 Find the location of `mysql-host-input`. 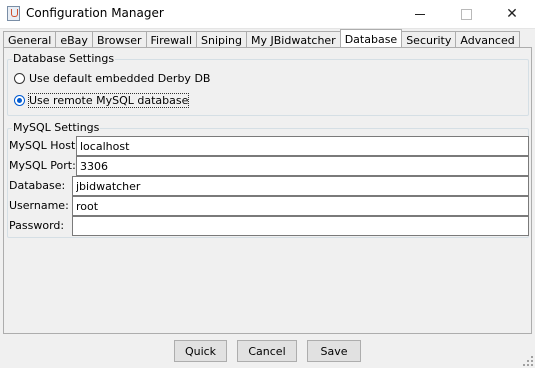

mysql-host-input is located at coordinates (302, 146).